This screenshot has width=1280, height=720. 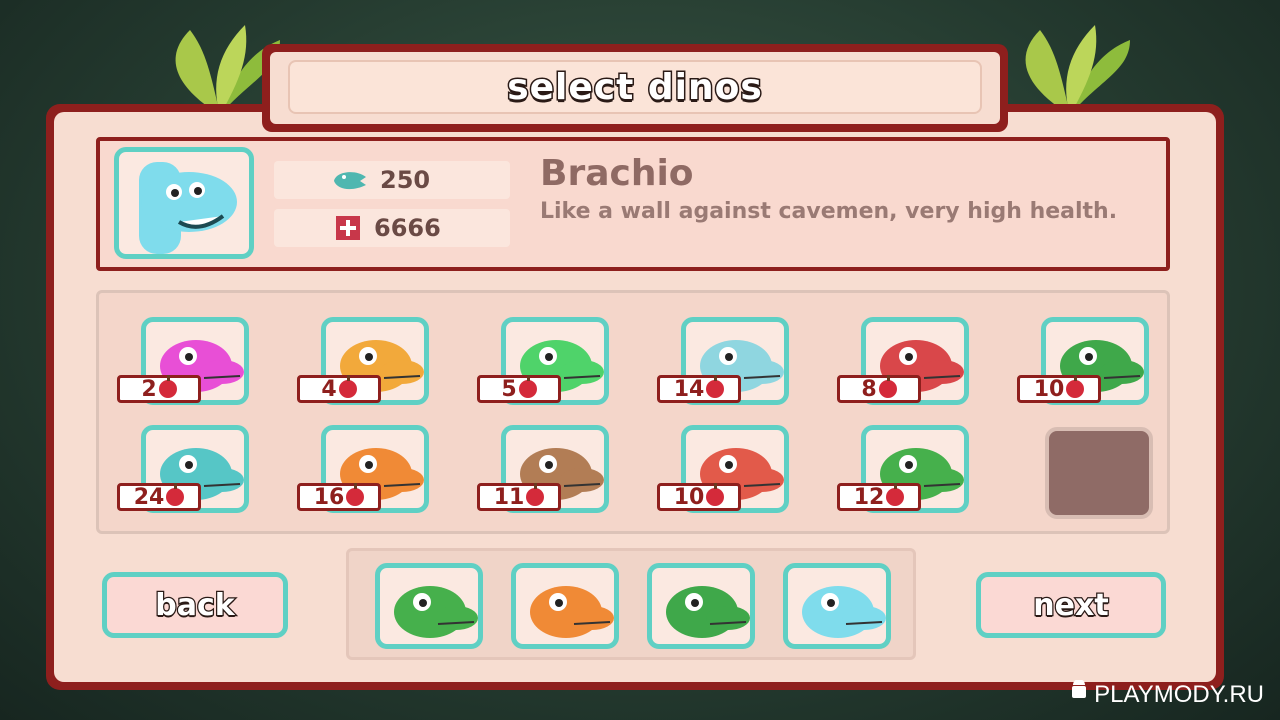 I want to click on cost-value: 24, so click(x=149, y=497).